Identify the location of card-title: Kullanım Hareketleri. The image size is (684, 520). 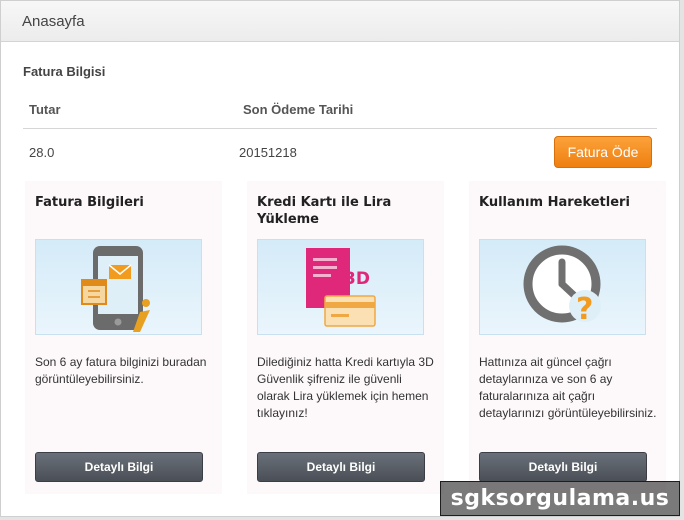
(554, 202).